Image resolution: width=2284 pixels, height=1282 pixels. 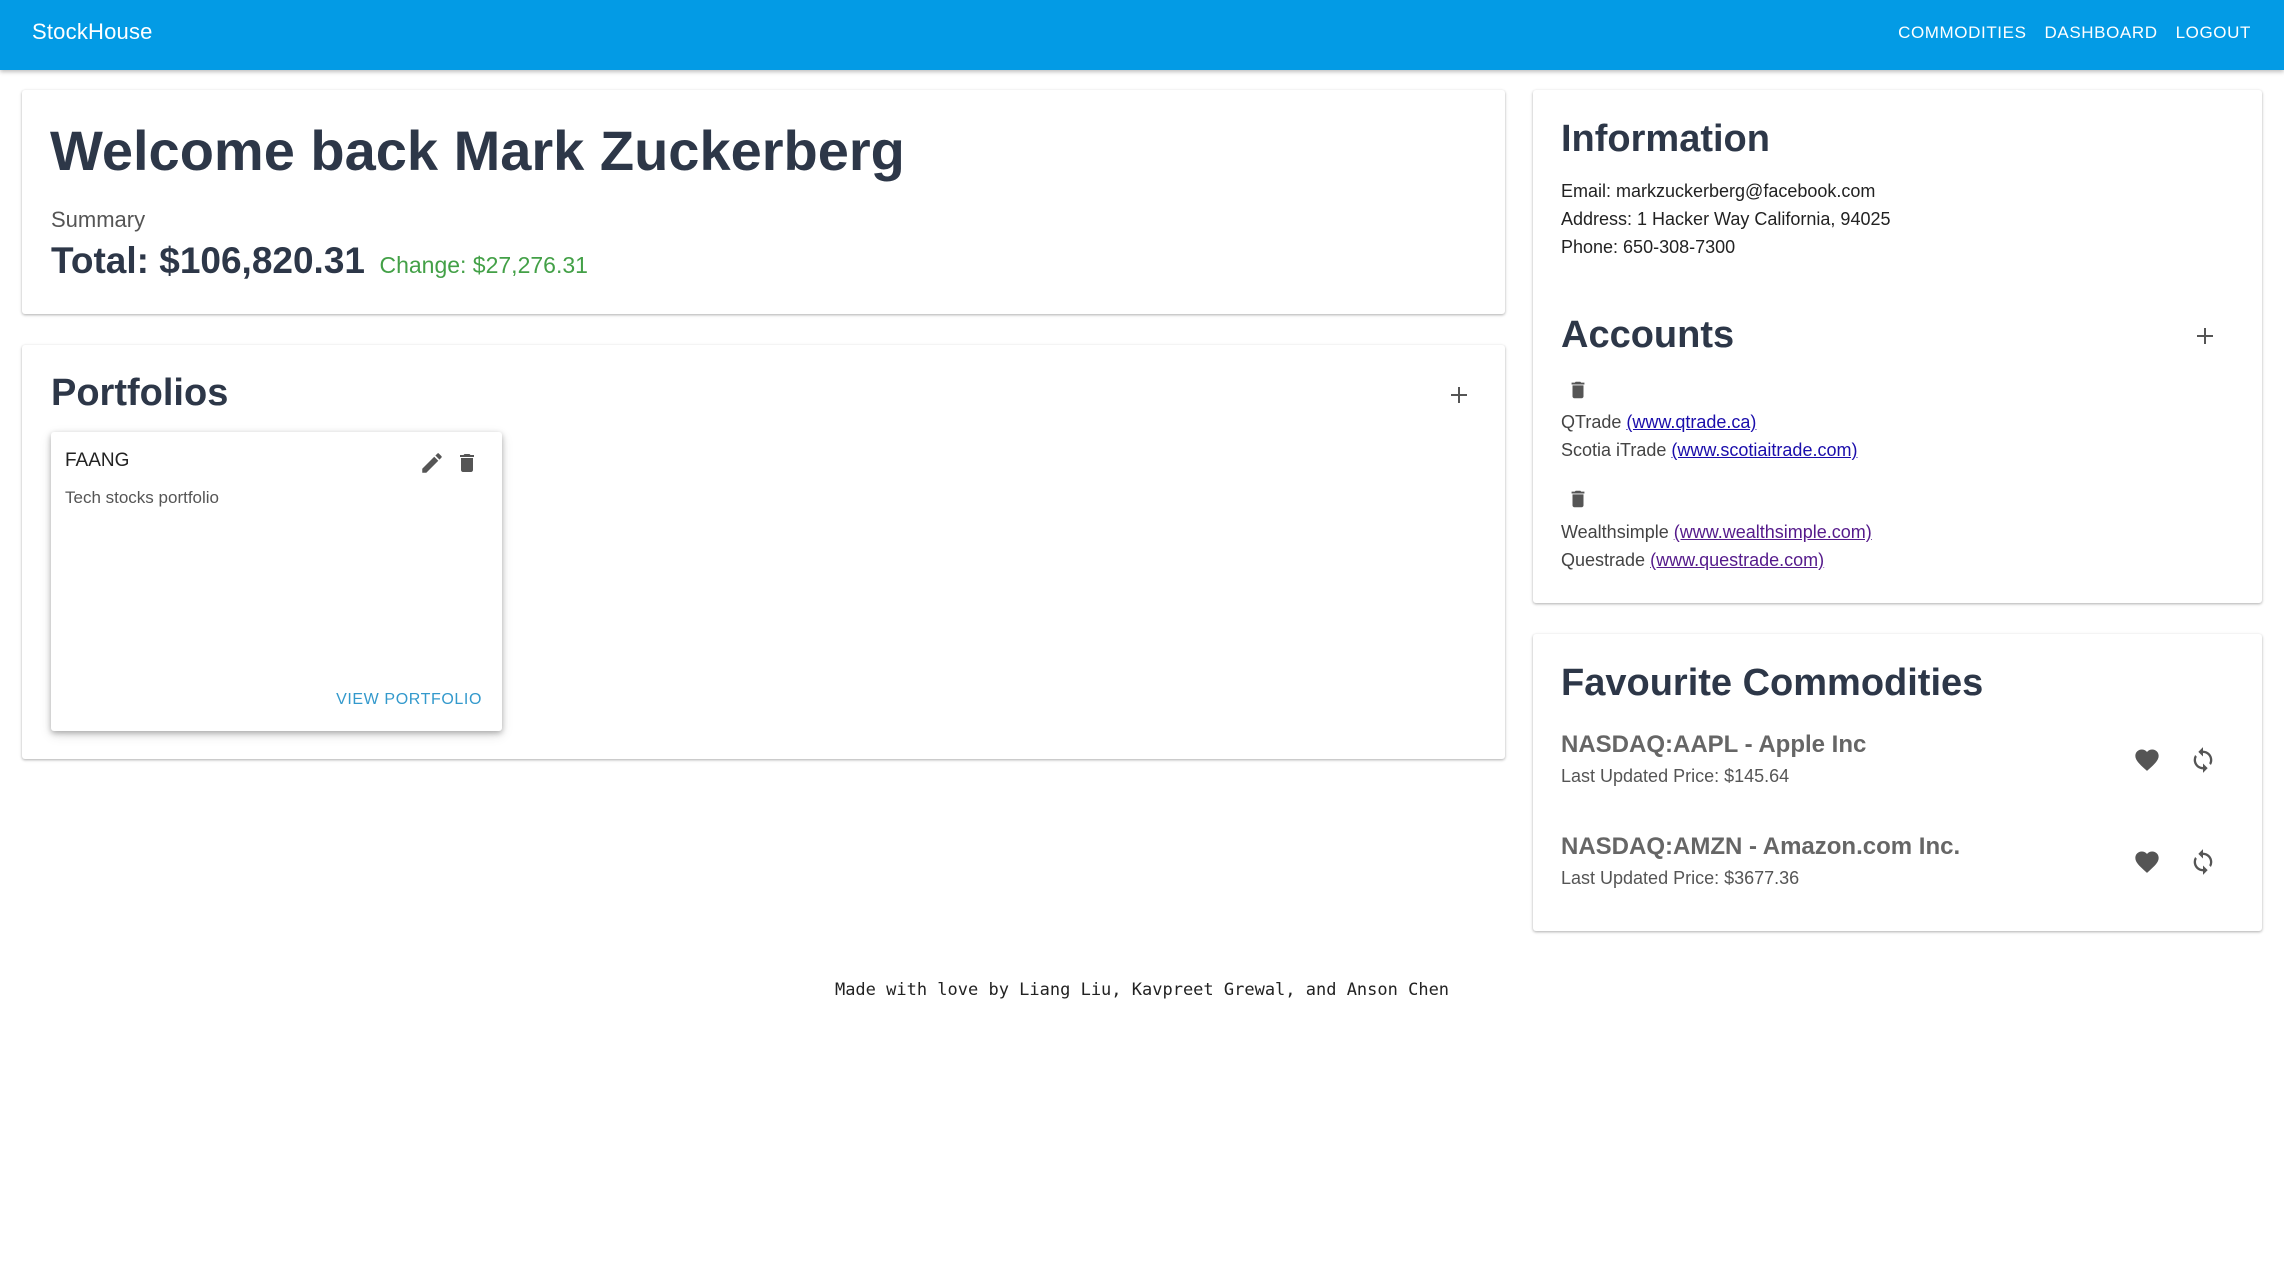 What do you see at coordinates (1737, 560) in the screenshot?
I see `account-link: (www.questrade.com)` at bounding box center [1737, 560].